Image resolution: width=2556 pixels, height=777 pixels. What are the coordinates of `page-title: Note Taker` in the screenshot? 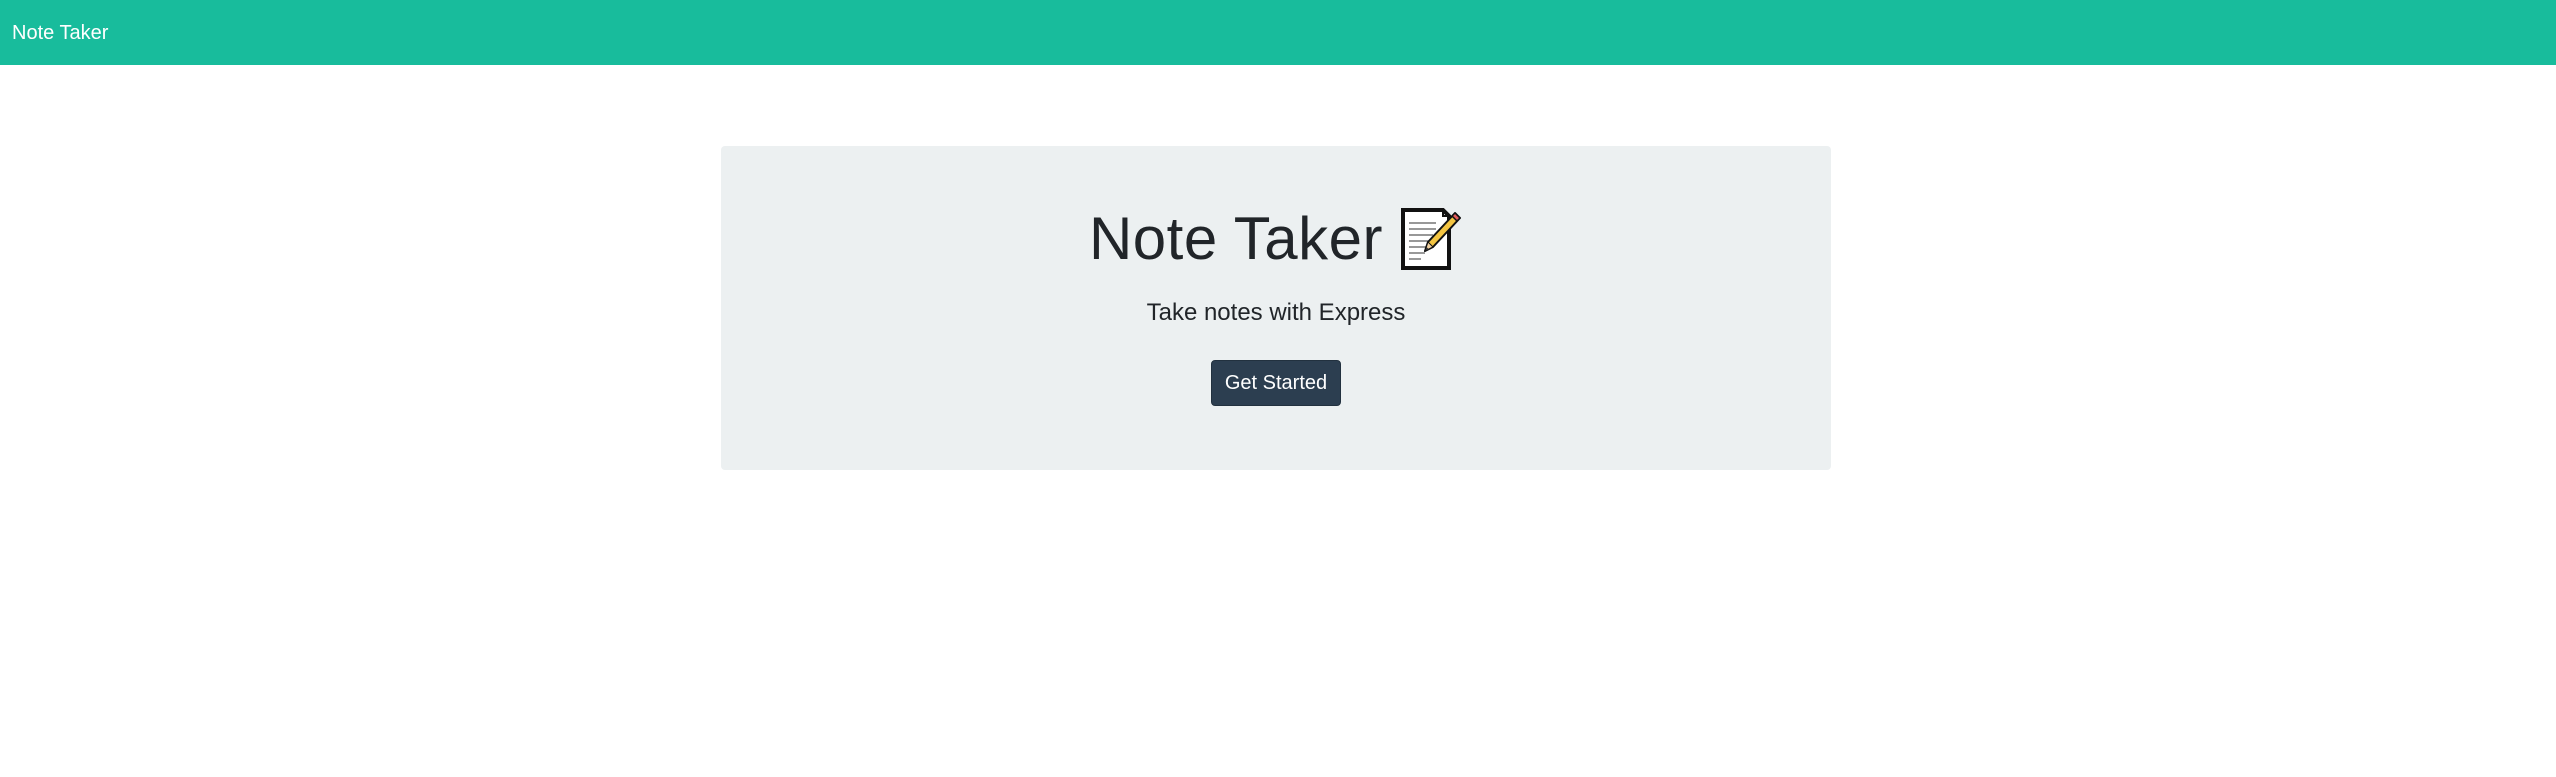 It's located at (1236, 238).